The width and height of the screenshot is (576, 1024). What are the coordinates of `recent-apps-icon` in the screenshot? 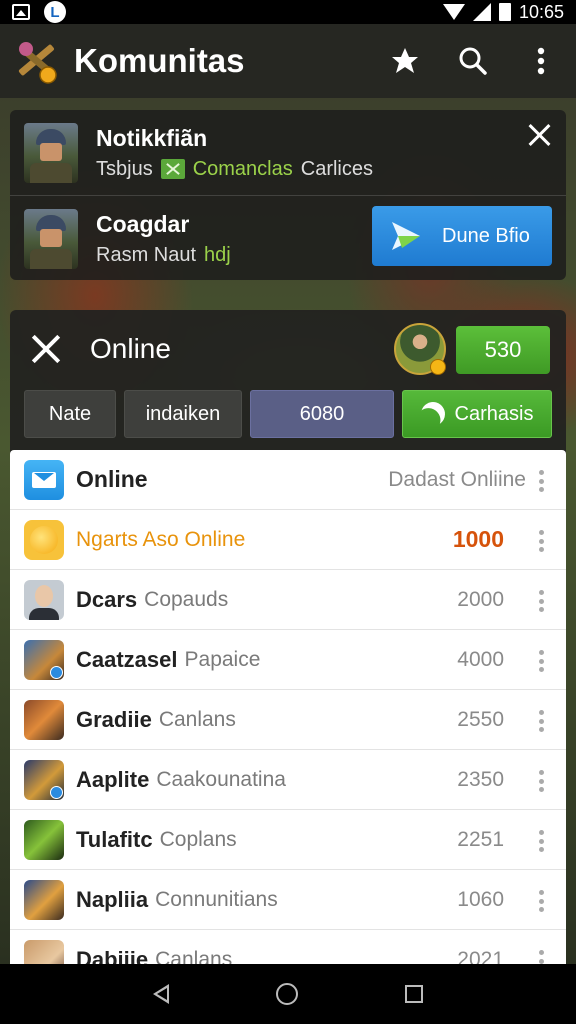 It's located at (413, 994).